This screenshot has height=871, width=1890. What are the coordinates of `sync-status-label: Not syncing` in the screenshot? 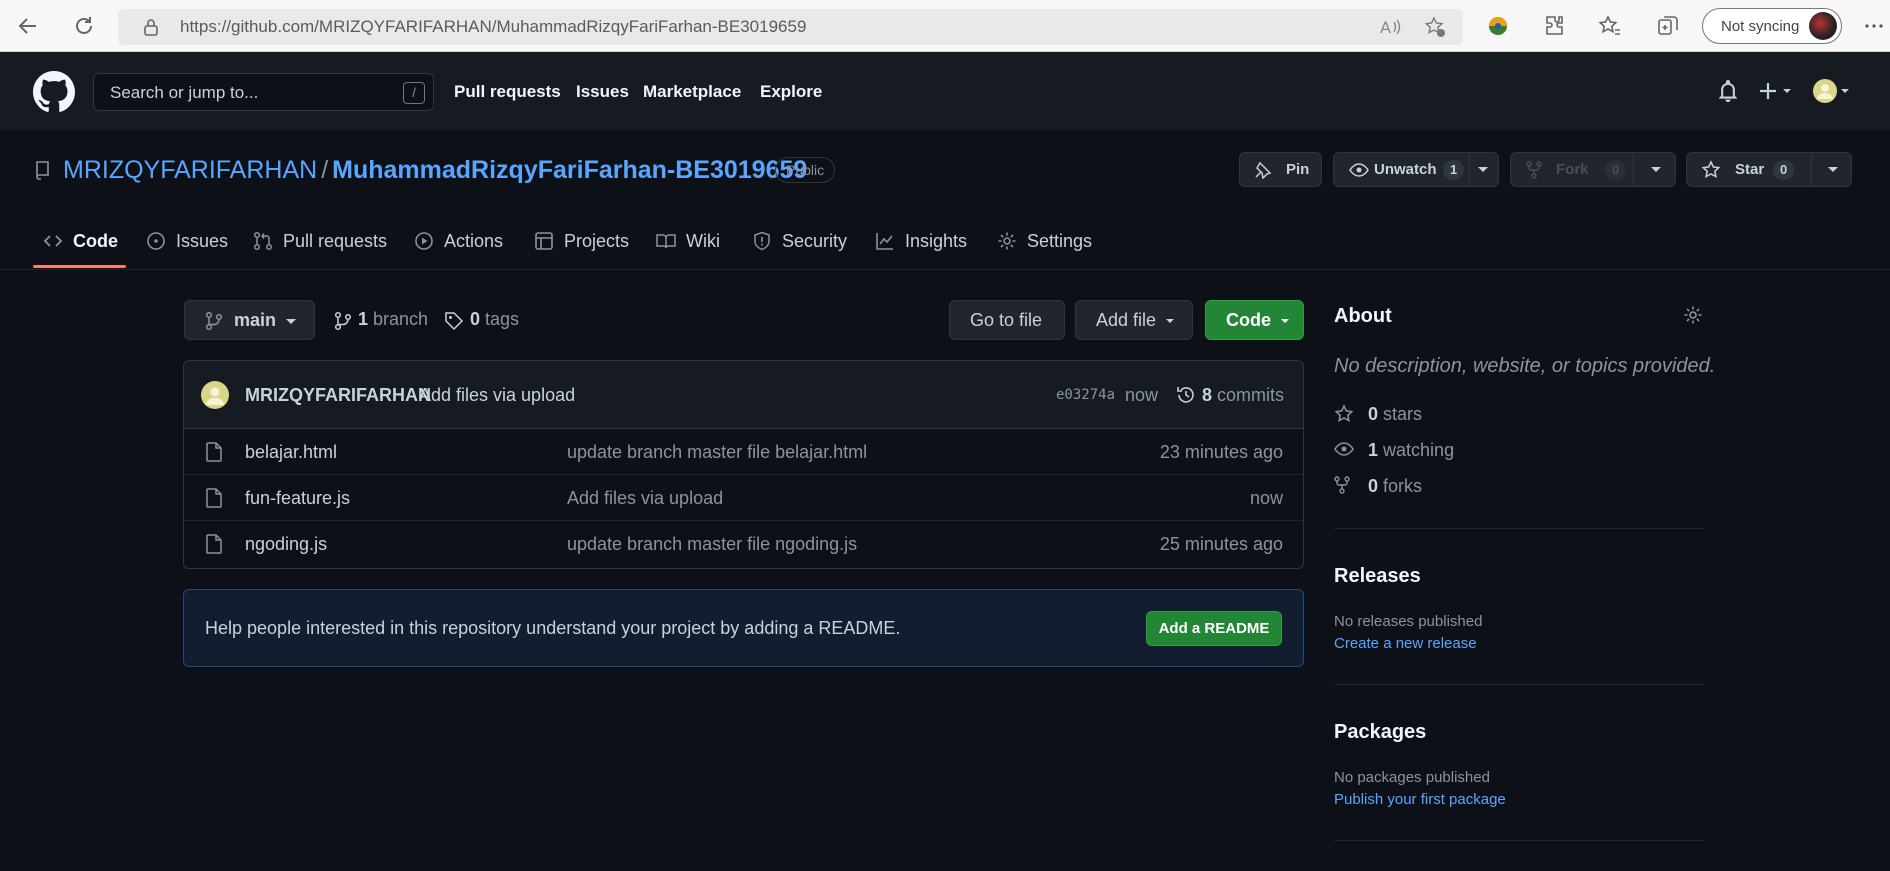 It's located at (1760, 26).